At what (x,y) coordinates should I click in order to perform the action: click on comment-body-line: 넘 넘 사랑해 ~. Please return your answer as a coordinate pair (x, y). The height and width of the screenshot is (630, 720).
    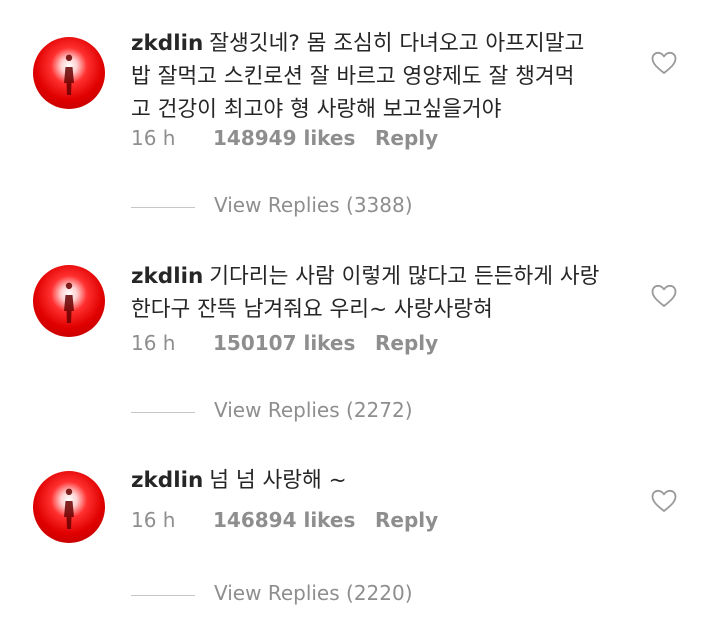
    Looking at the image, I should click on (278, 480).